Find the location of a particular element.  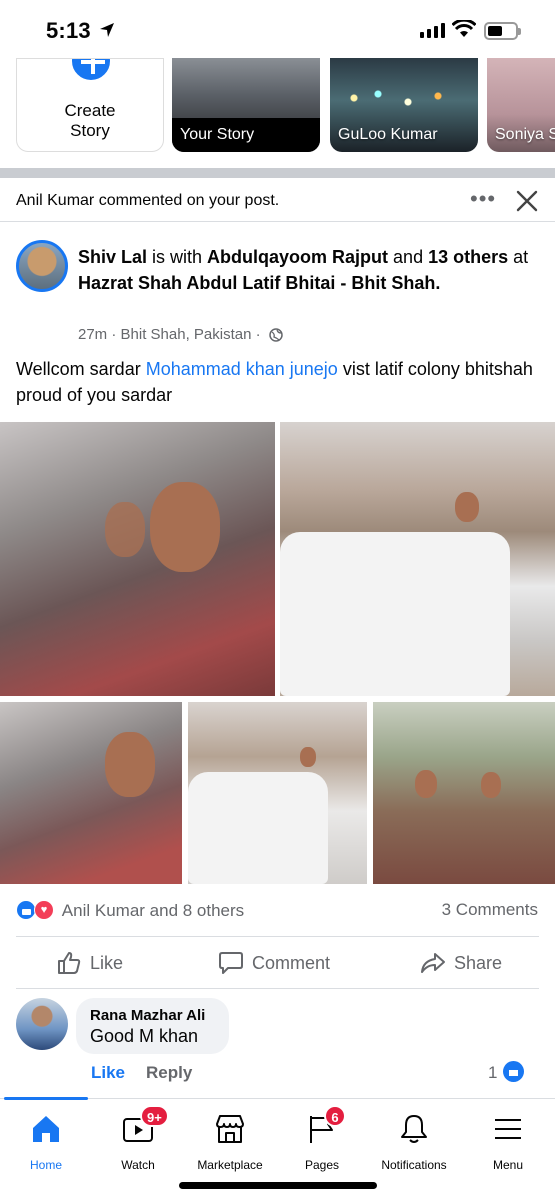

is-with-text: is with is located at coordinates (177, 257).